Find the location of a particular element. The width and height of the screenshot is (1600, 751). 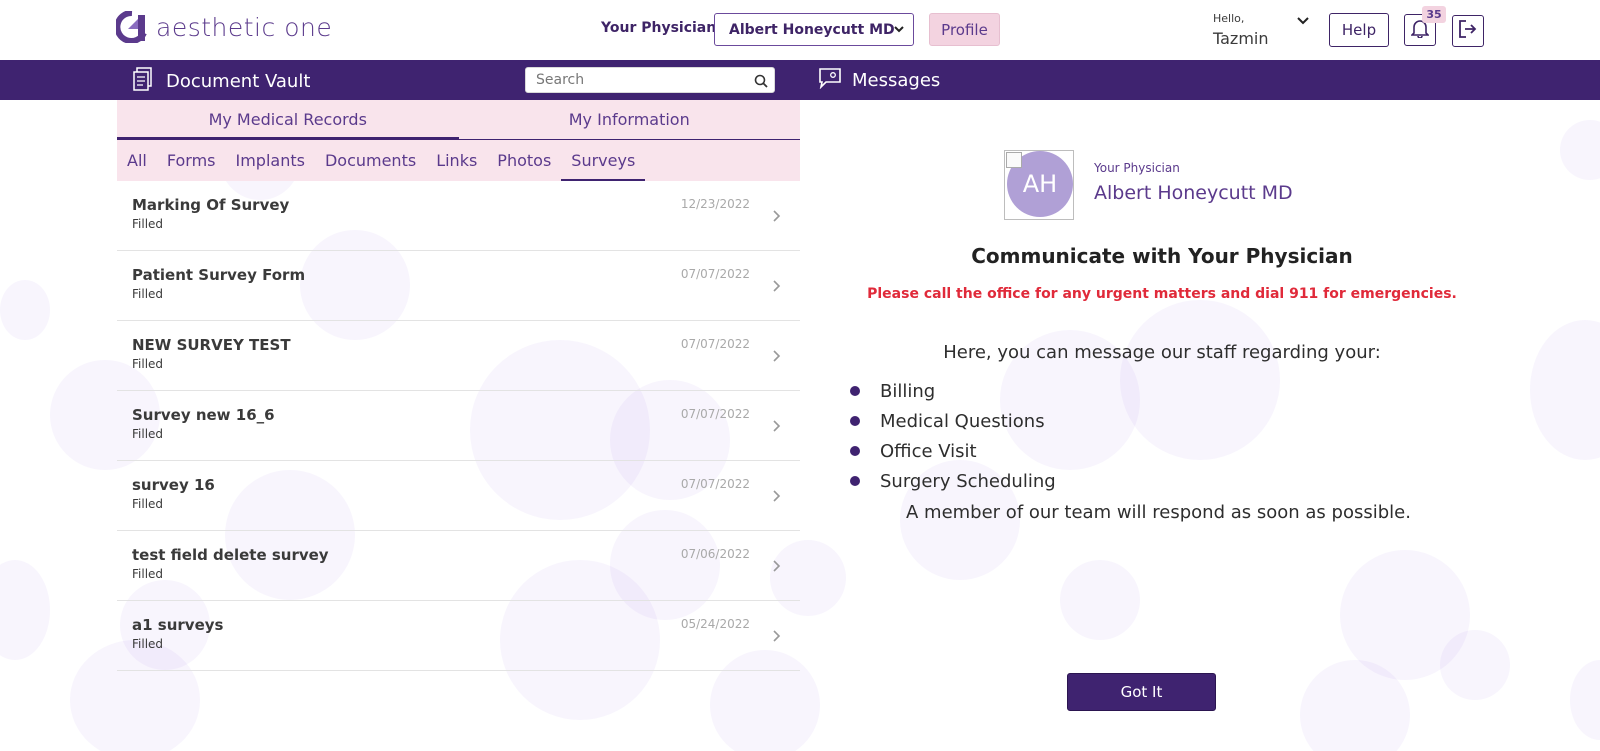

survey-title: Marking Of Survey is located at coordinates (211, 205).